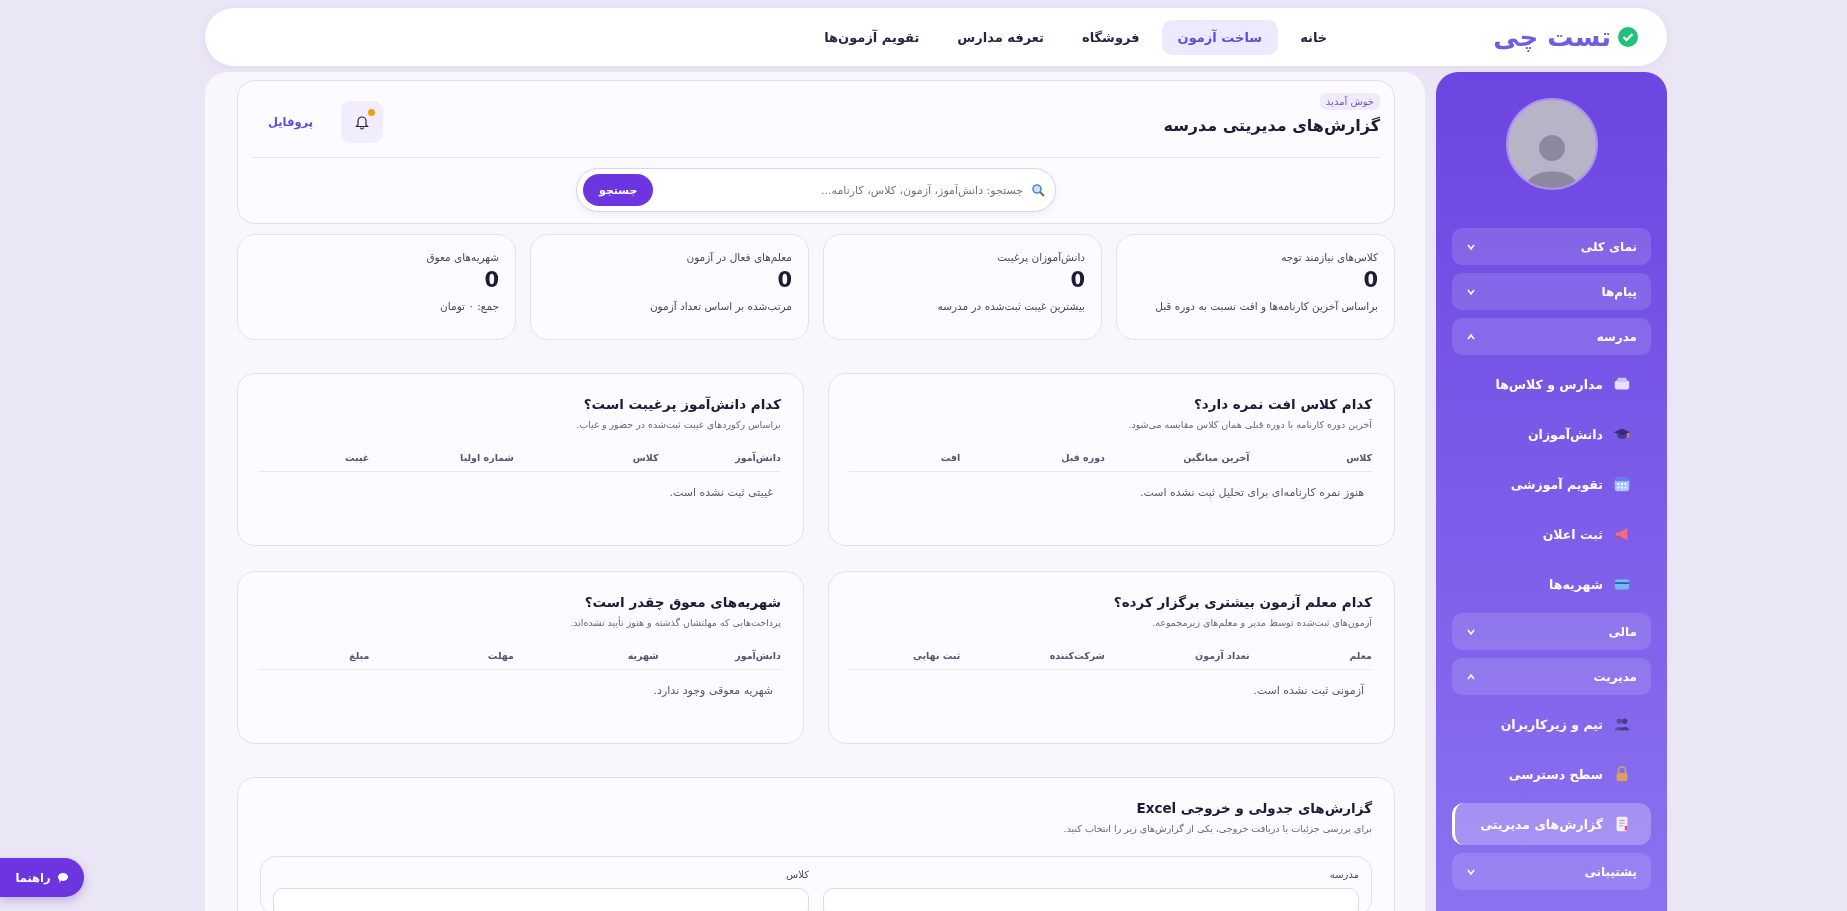  I want to click on panel-title: شهریه‌های معوق چقدر است؟, so click(682, 602).